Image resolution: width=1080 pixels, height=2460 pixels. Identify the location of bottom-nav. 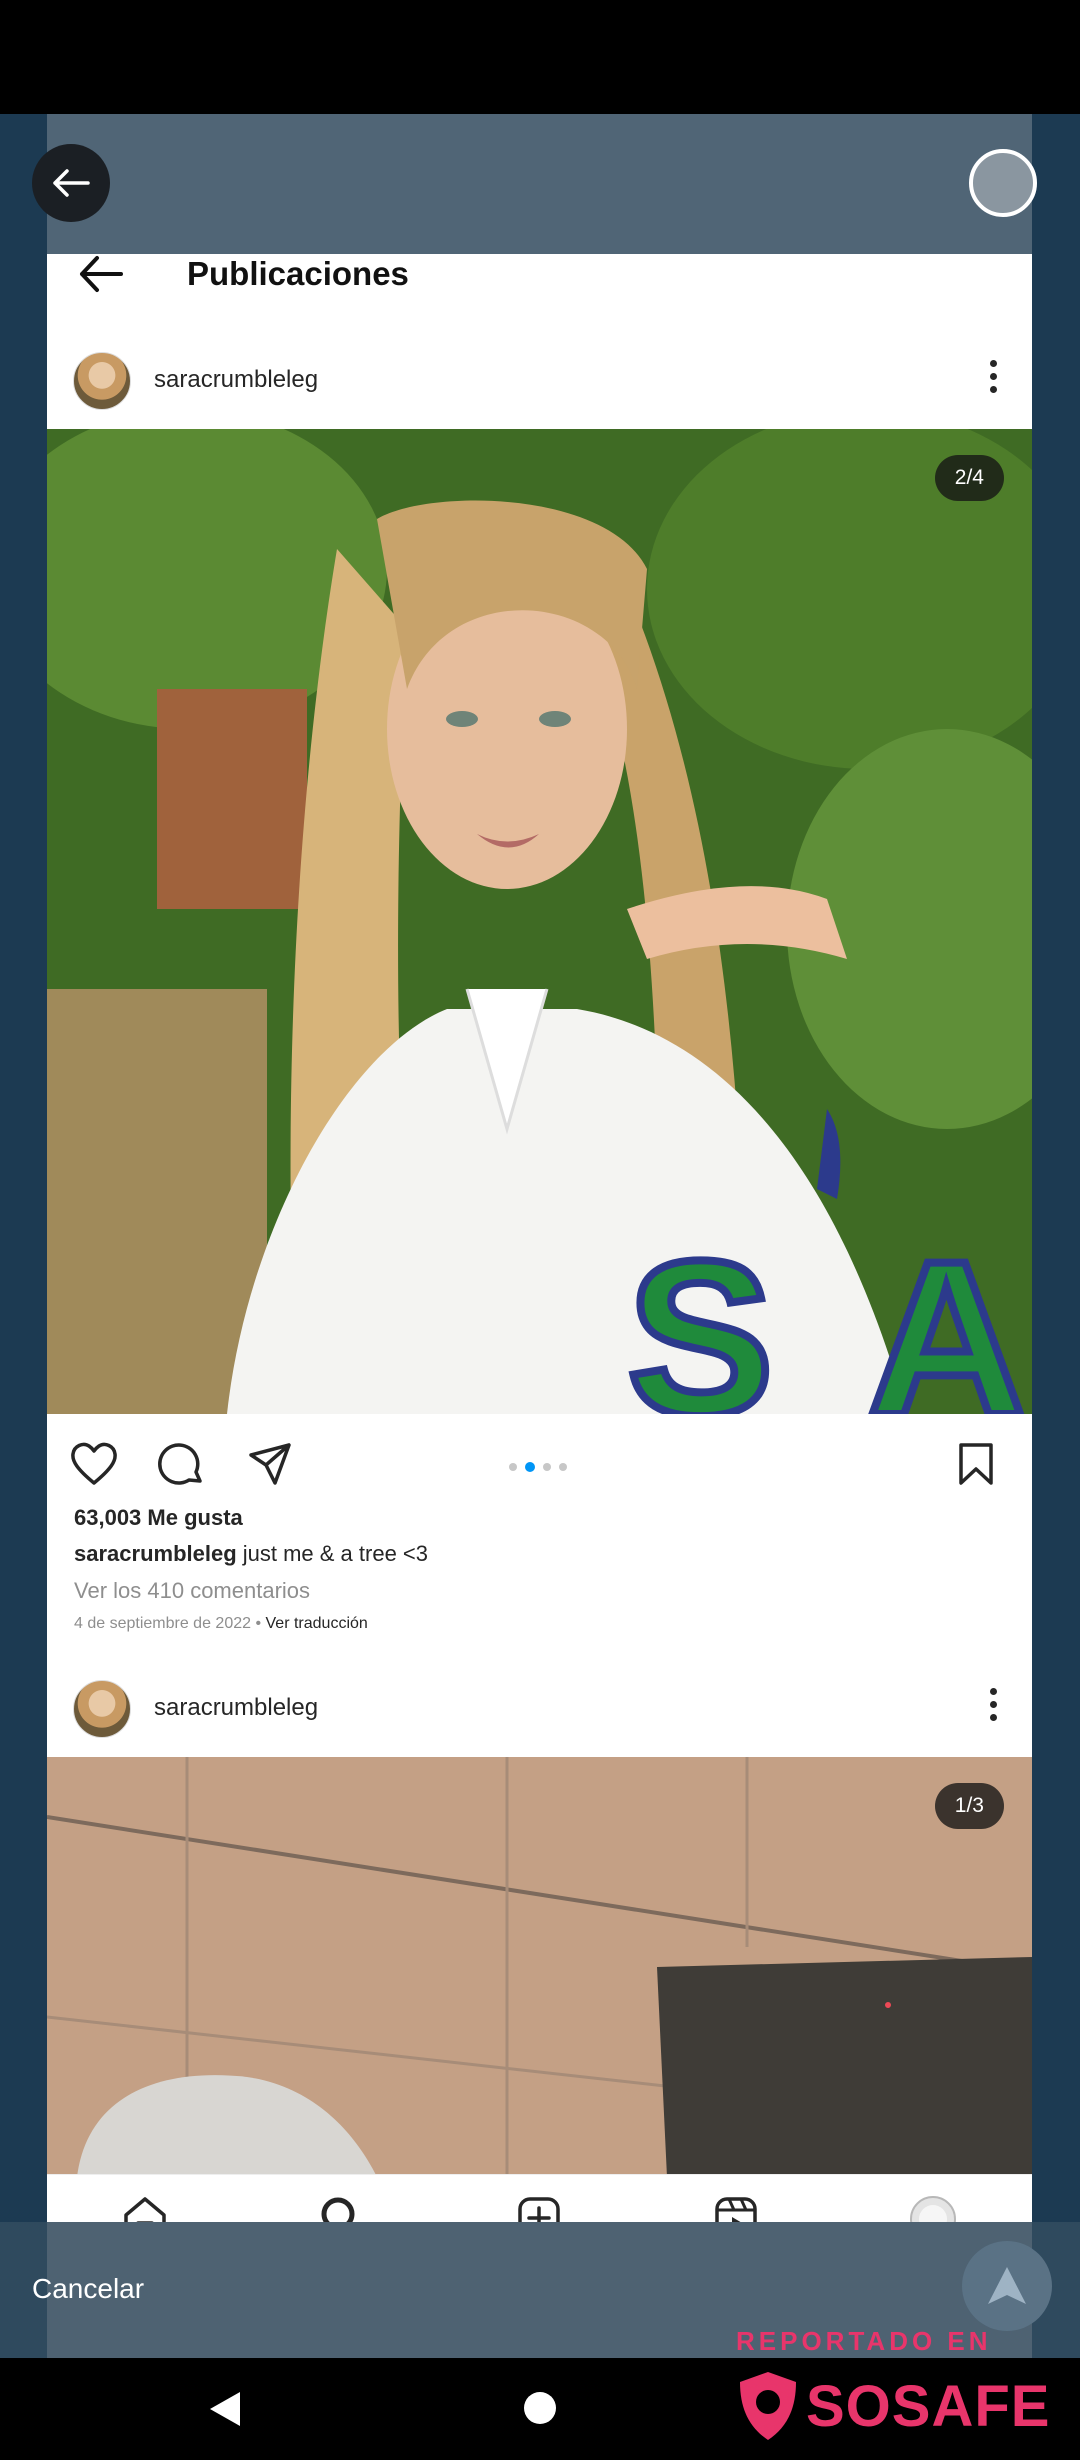
(539, 2198).